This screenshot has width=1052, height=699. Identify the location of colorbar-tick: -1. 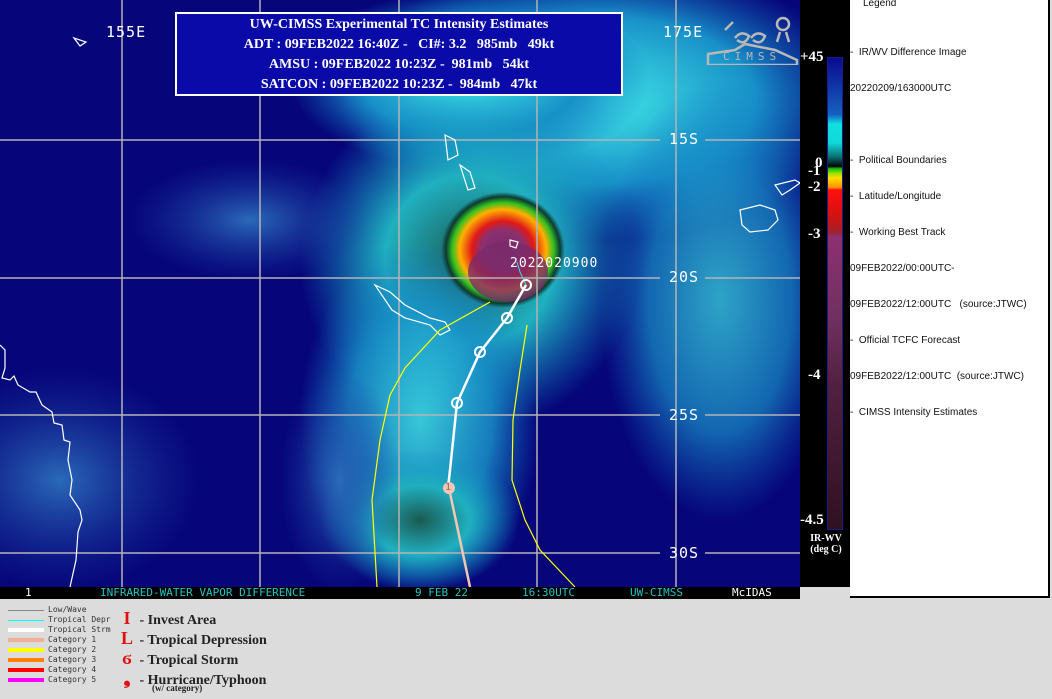
(814, 171).